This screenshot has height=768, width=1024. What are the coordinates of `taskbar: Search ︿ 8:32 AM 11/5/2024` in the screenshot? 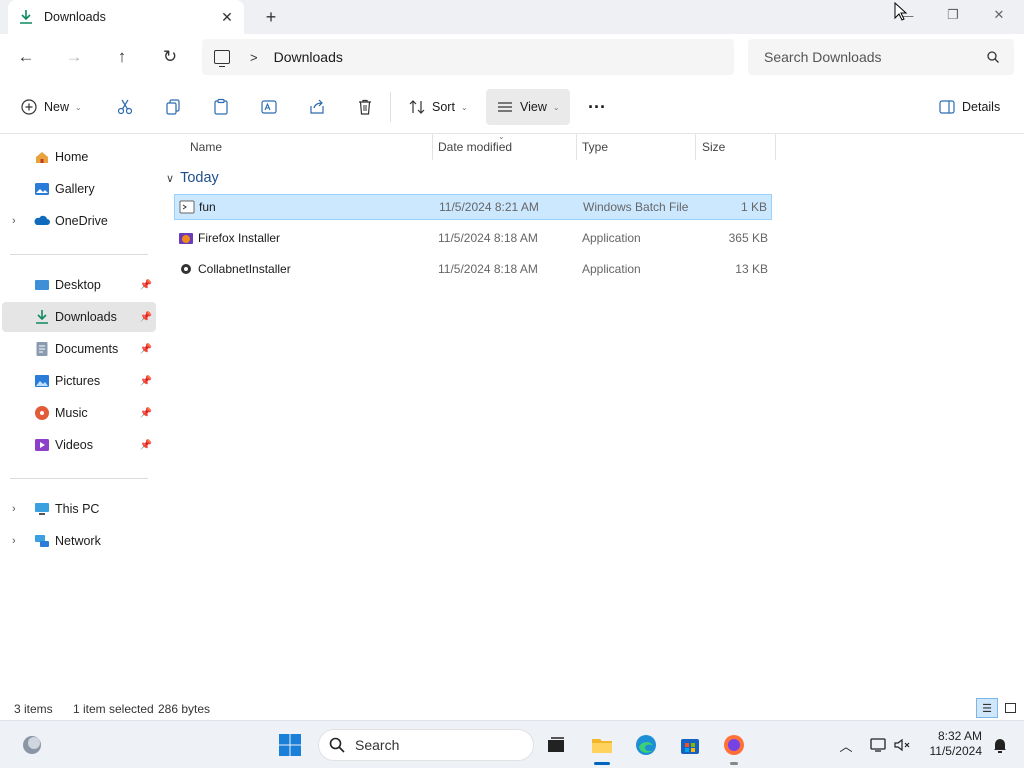 It's located at (512, 744).